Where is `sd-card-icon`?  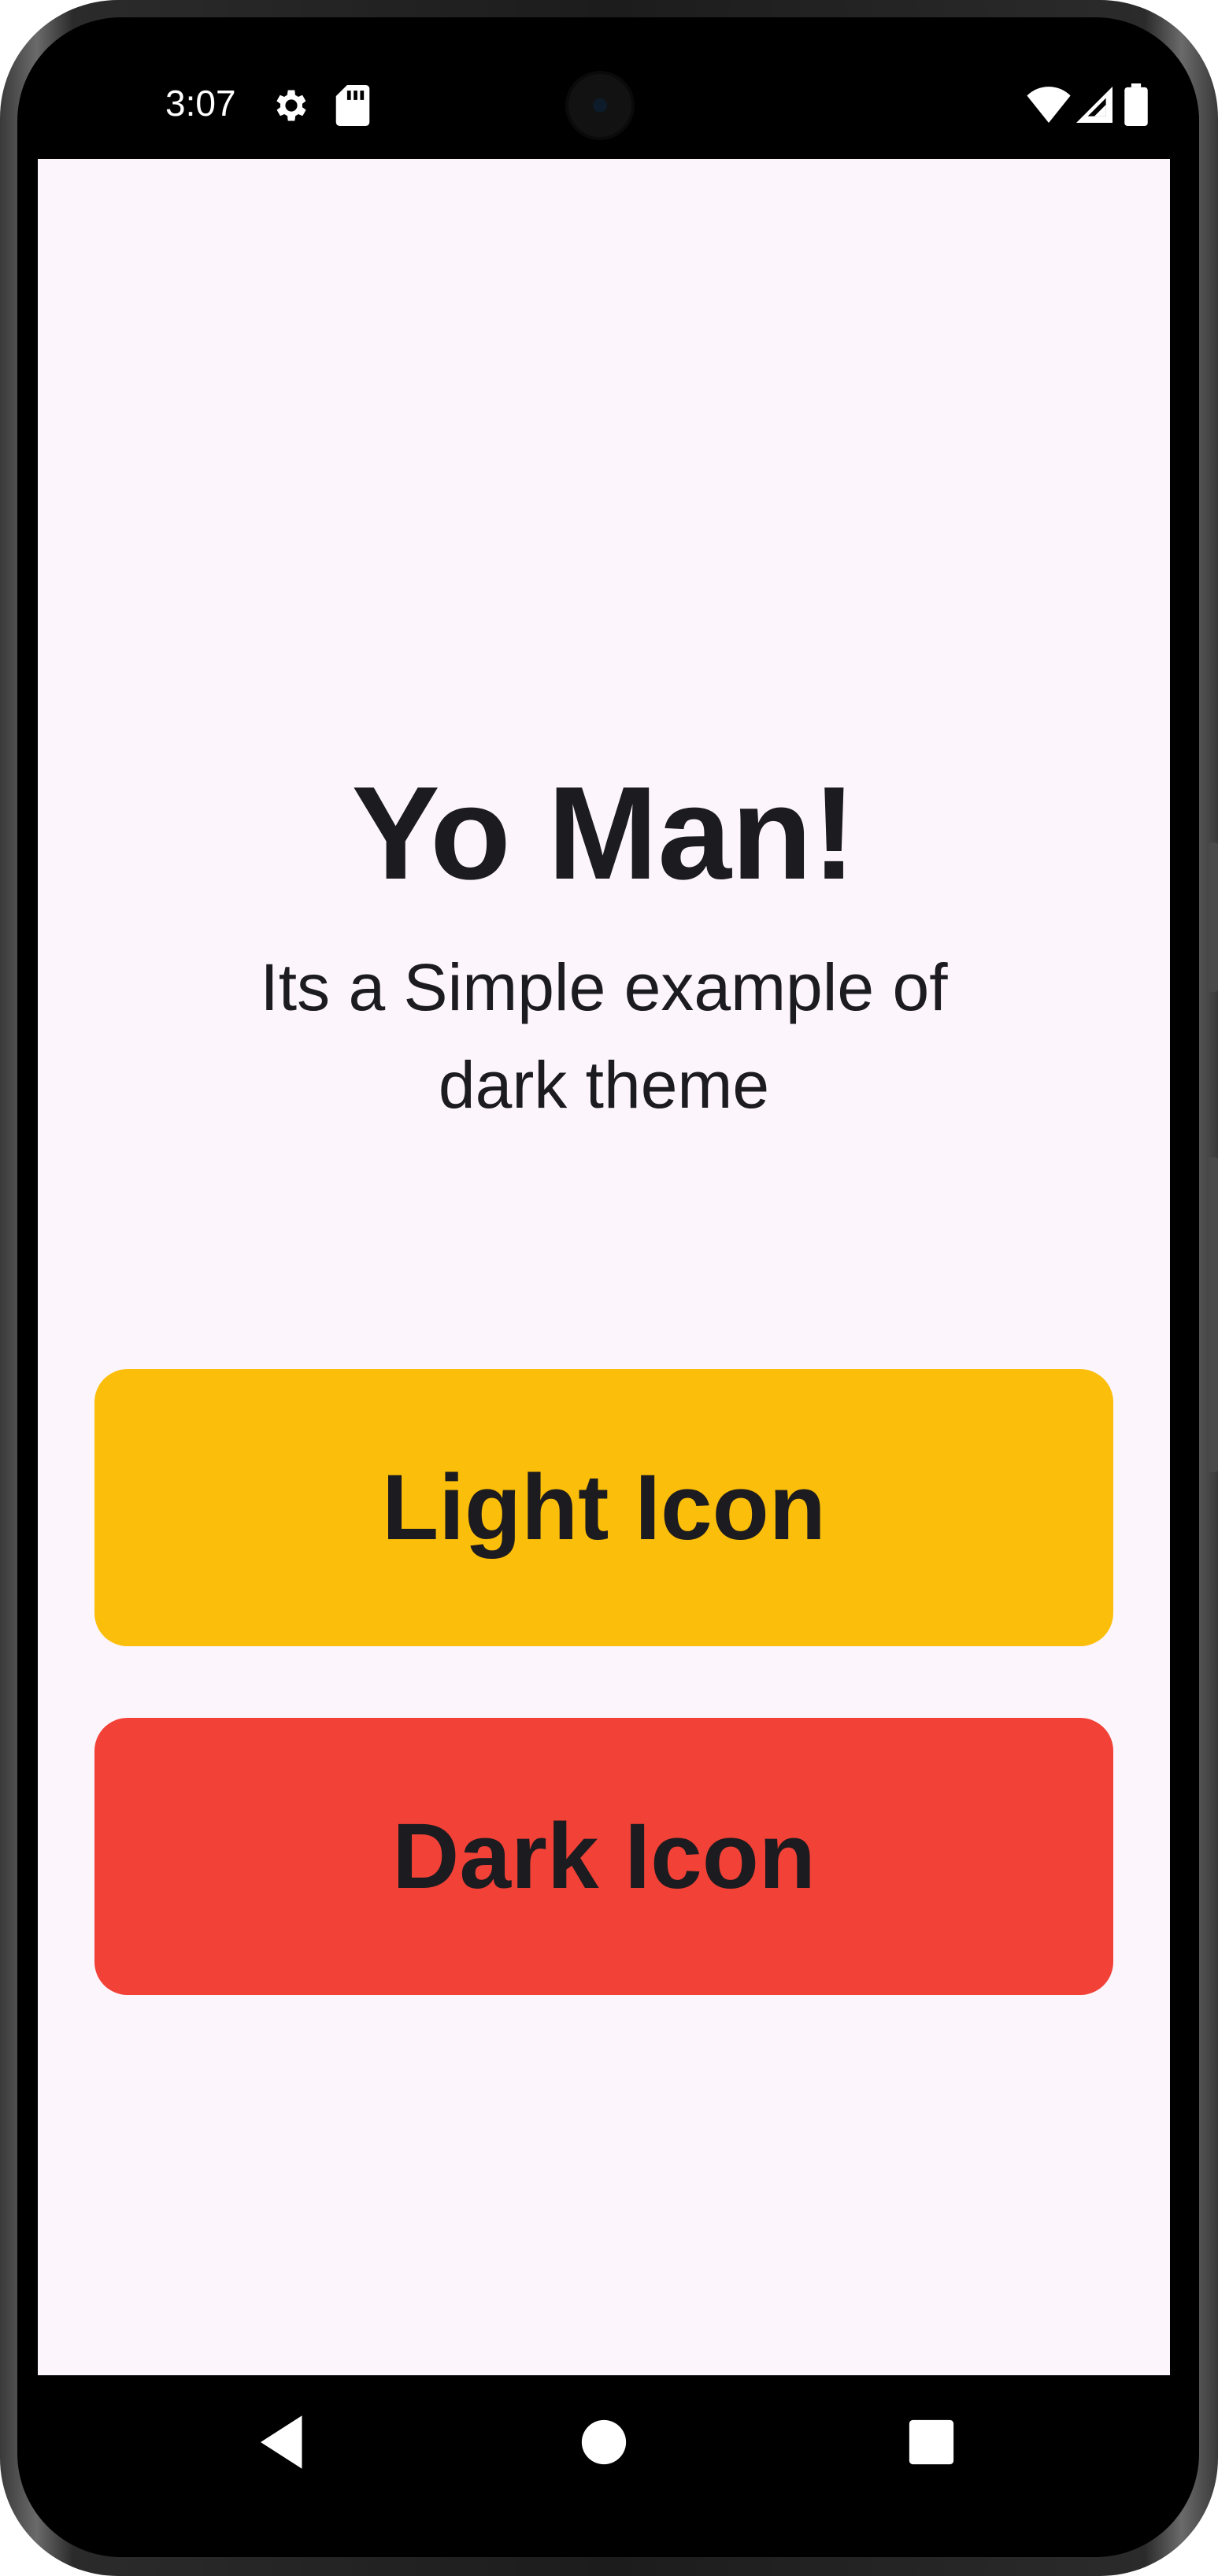 sd-card-icon is located at coordinates (353, 107).